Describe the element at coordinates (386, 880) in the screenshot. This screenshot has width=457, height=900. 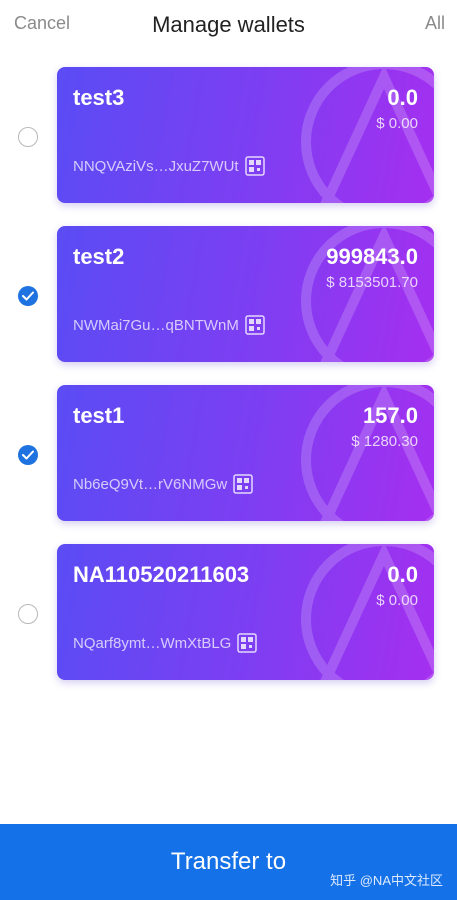
I see `source-watermark: 知乎 @NA中文社区` at that location.